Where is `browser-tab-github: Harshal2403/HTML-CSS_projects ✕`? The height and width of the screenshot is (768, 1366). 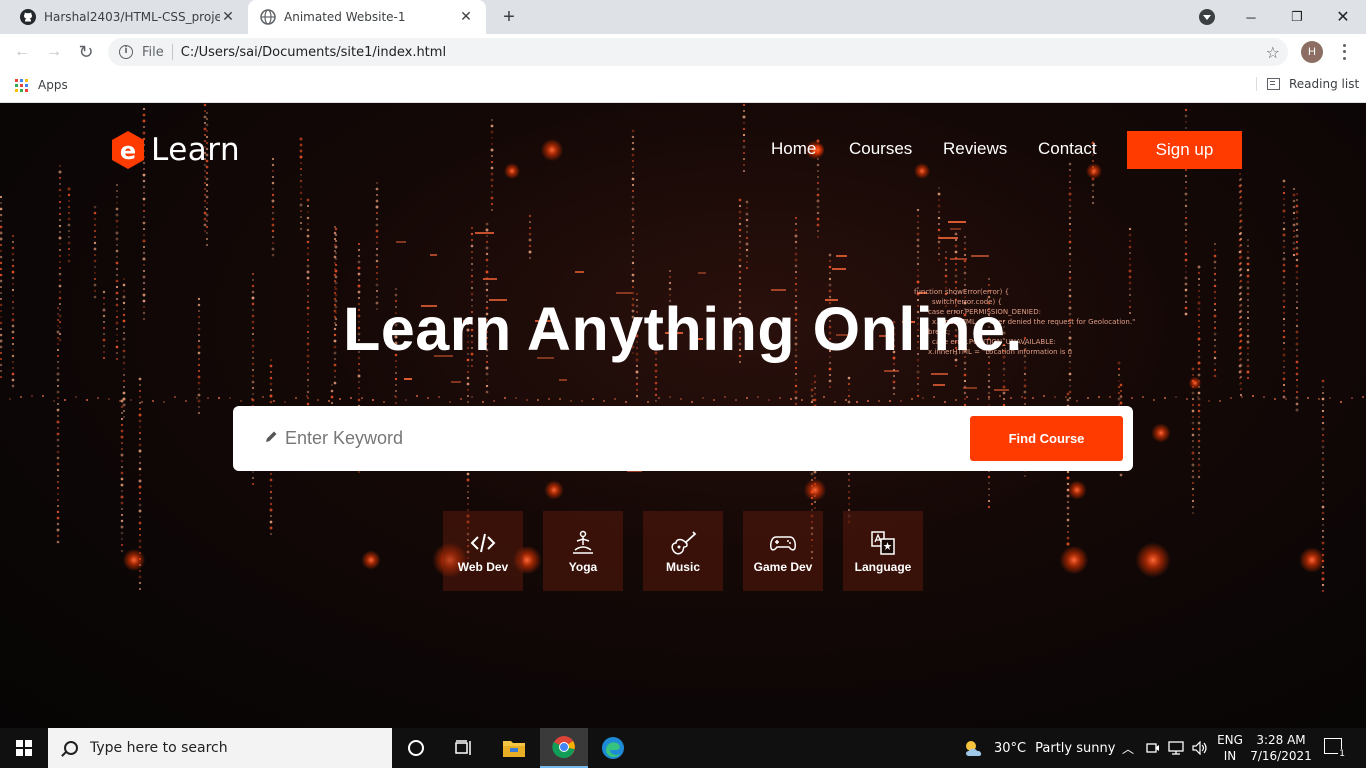 browser-tab-github: Harshal2403/HTML-CSS_projects ✕ is located at coordinates (128, 17).